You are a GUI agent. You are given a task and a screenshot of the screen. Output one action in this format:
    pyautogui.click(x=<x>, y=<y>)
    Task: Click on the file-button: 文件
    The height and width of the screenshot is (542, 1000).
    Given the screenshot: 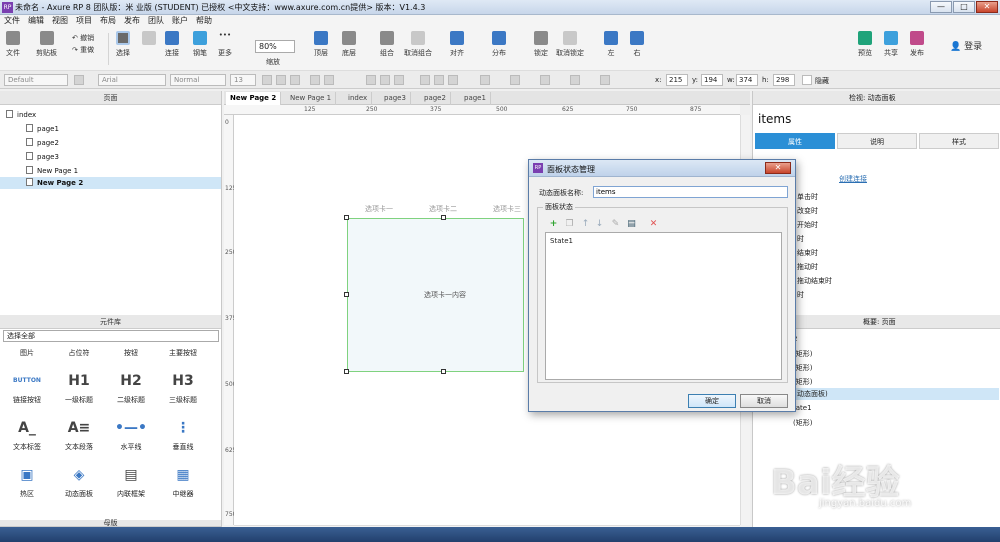 What is the action you would take?
    pyautogui.click(x=13, y=44)
    